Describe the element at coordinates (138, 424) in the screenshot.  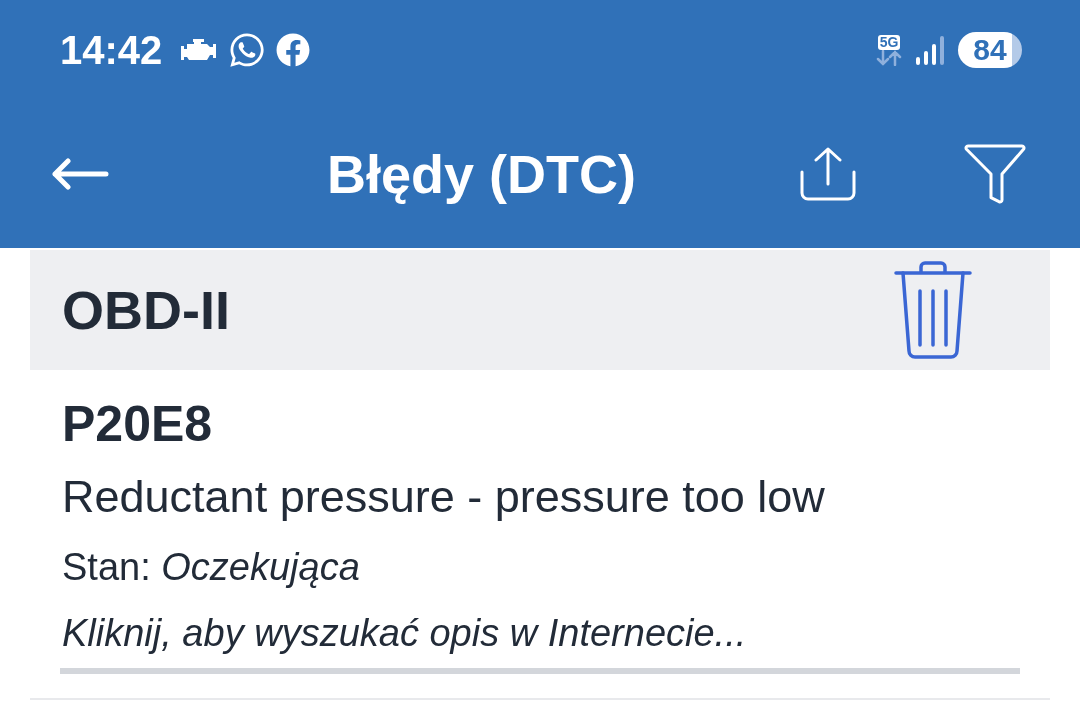
I see `error-code: P20E8` at that location.